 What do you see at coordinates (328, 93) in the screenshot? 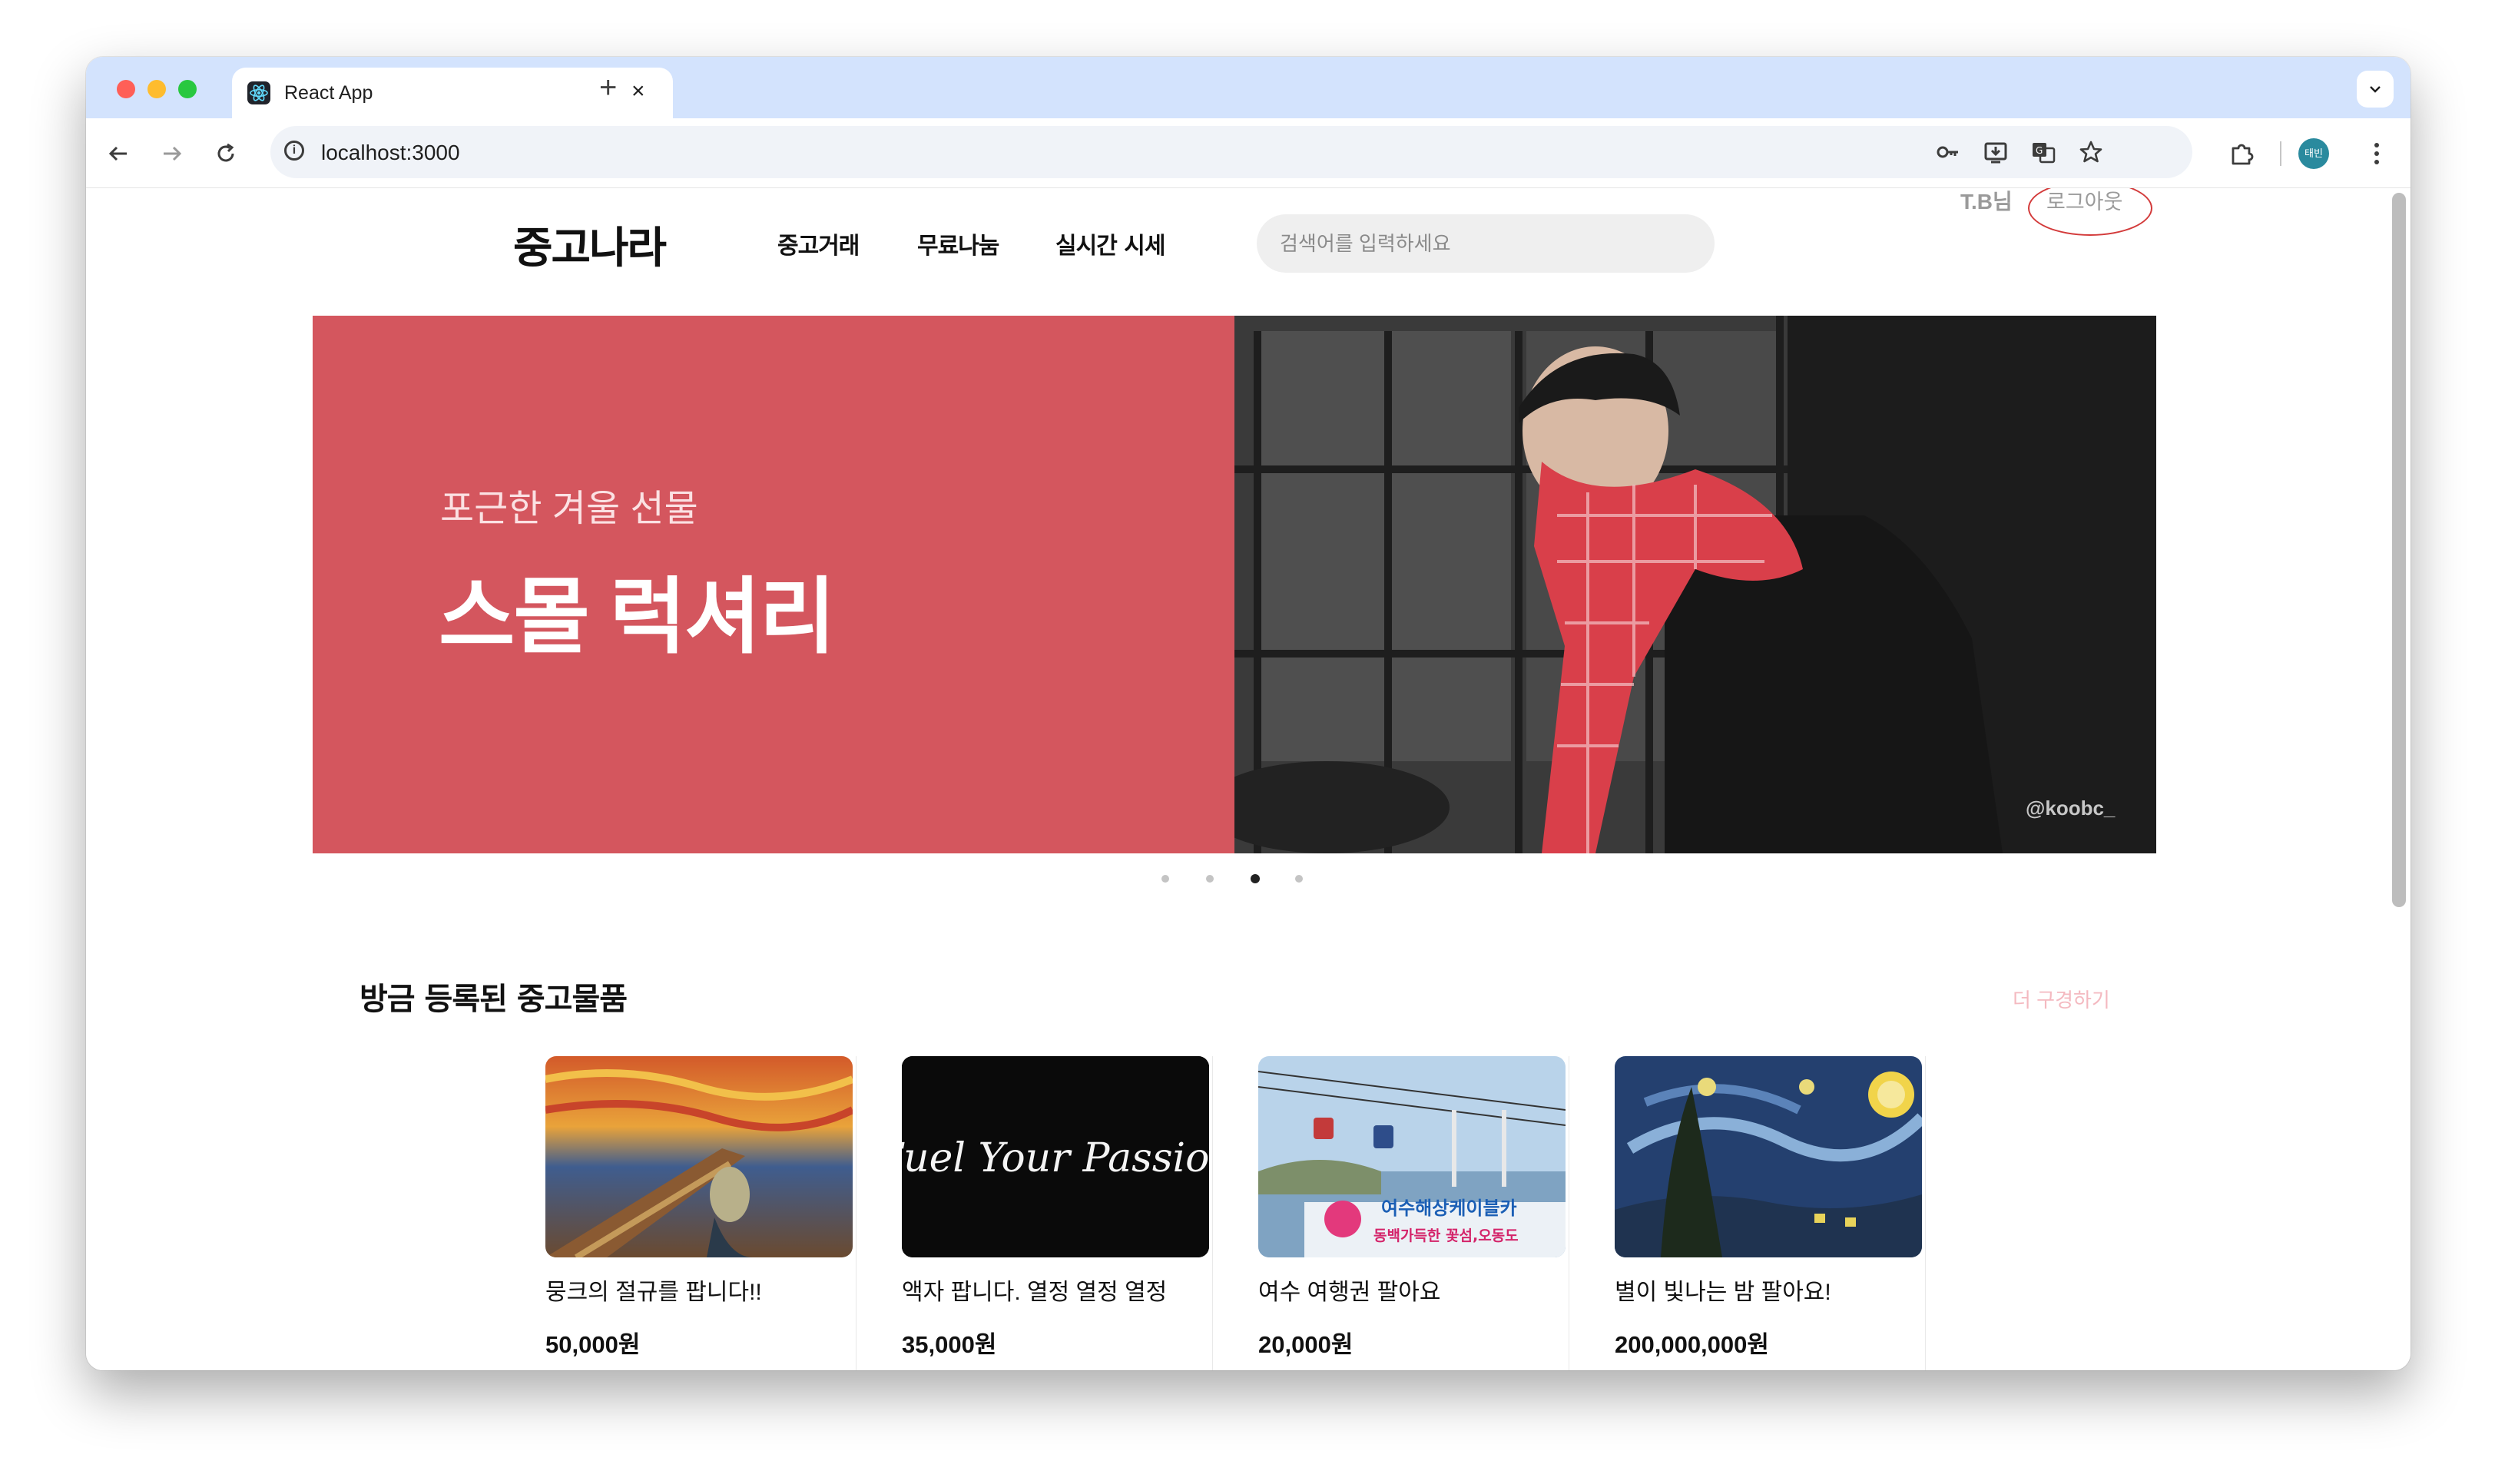
I see `tab-title: React App` at bounding box center [328, 93].